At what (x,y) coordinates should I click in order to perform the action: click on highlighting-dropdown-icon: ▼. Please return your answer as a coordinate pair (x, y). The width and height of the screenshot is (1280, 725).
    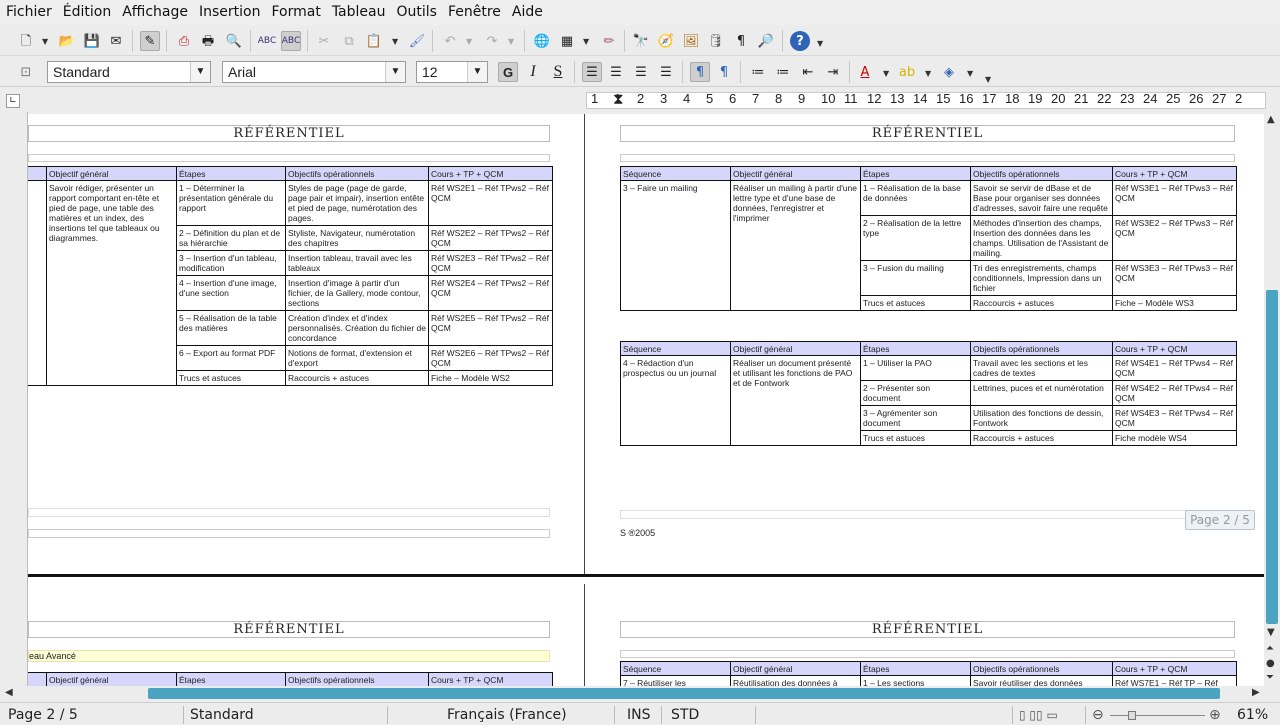
    Looking at the image, I should click on (928, 73).